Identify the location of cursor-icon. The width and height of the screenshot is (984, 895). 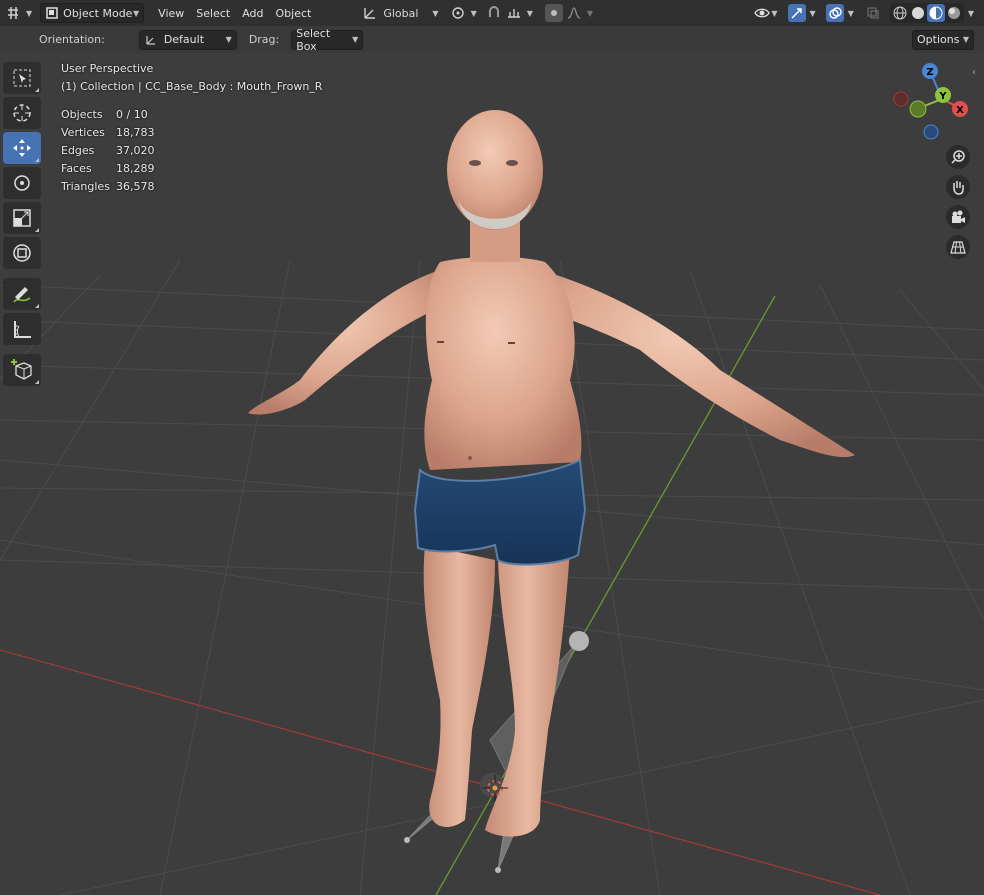
(22, 113).